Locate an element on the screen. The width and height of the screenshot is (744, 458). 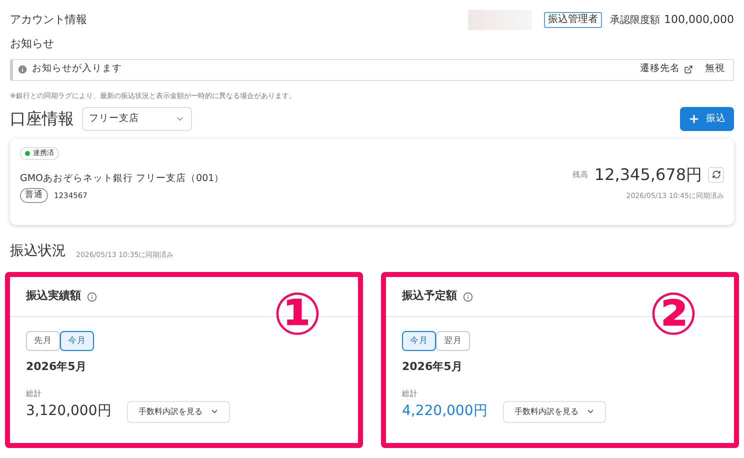
branch-select: フリー支店 is located at coordinates (137, 119).